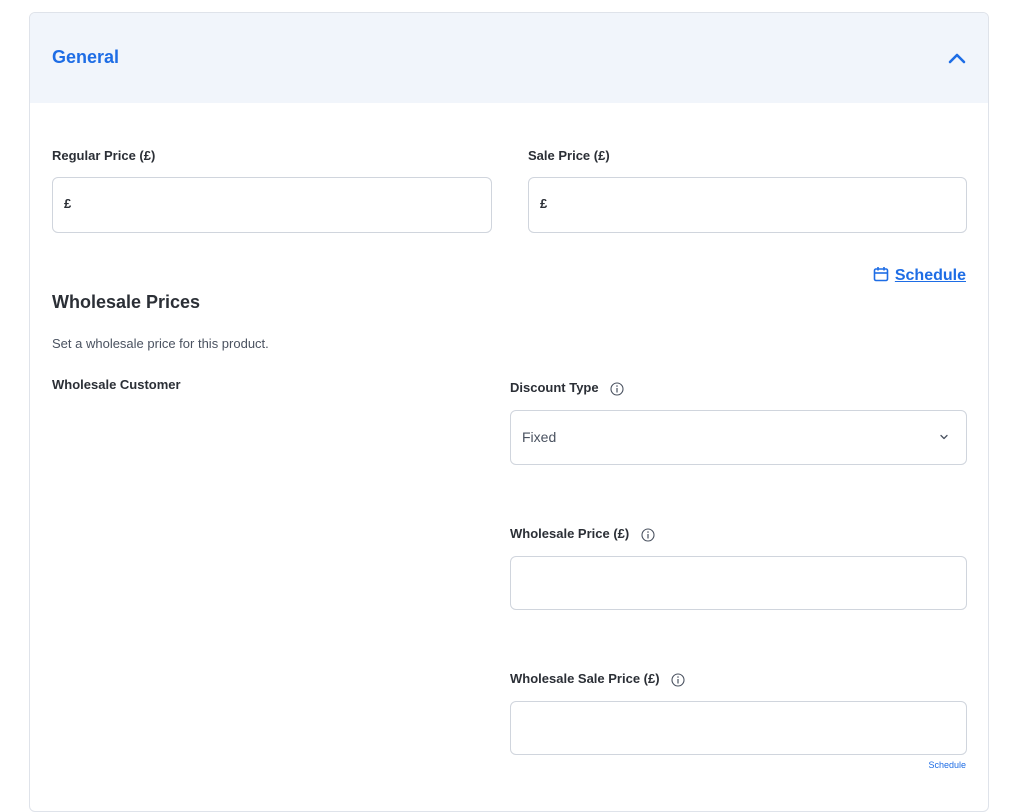 The height and width of the screenshot is (812, 1024). What do you see at coordinates (539, 437) in the screenshot?
I see `discount-type-value: Fixed` at bounding box center [539, 437].